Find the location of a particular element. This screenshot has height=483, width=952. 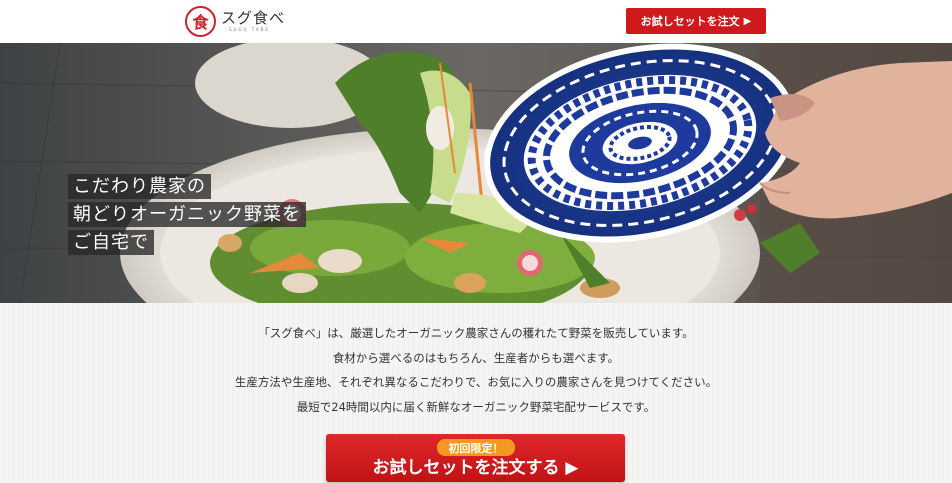

header-order-trial-button: お試しセットを注文 ▶ is located at coordinates (696, 21).